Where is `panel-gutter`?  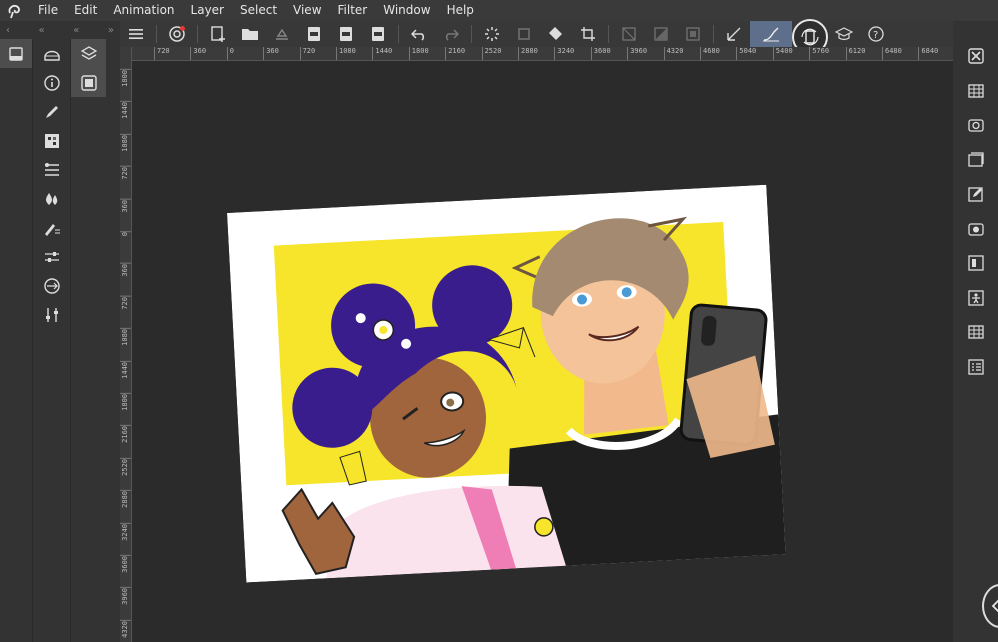
panel-gutter is located at coordinates (113, 340).